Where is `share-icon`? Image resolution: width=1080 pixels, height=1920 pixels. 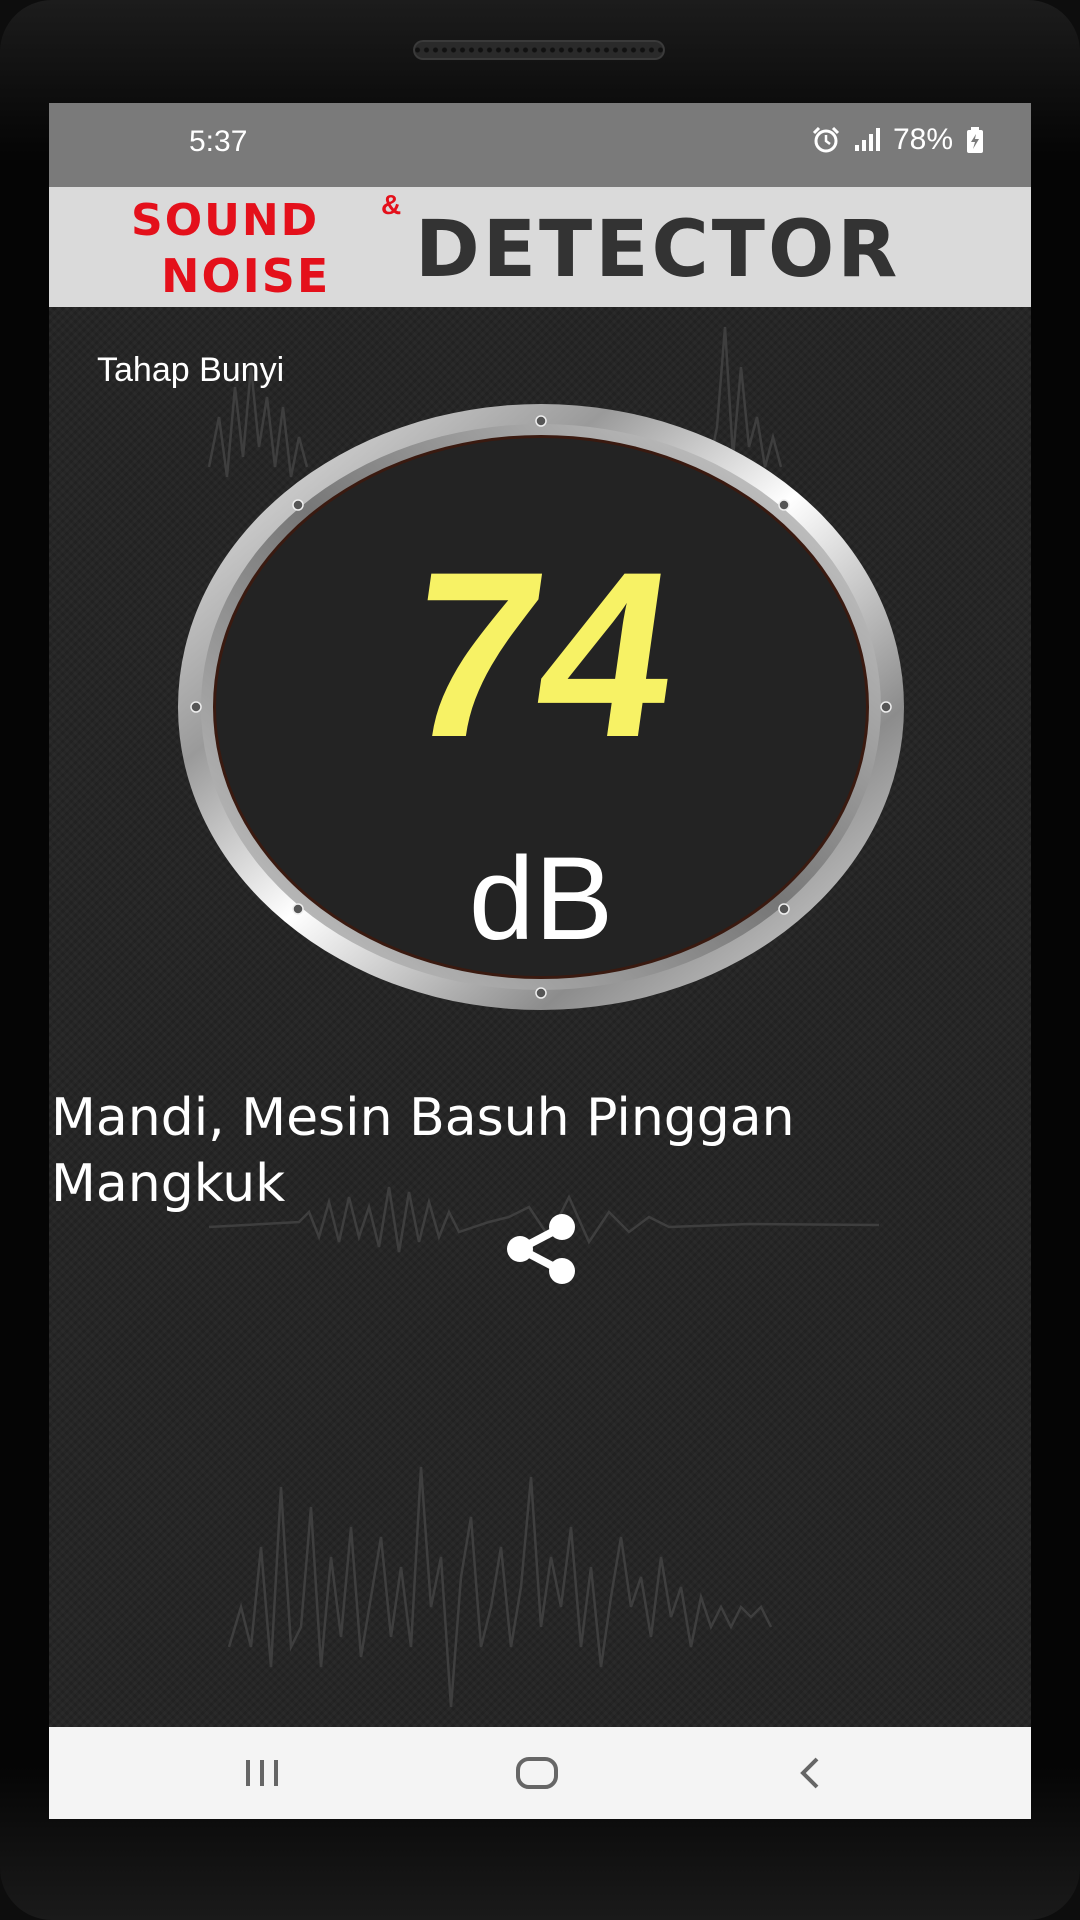 share-icon is located at coordinates (541, 1249).